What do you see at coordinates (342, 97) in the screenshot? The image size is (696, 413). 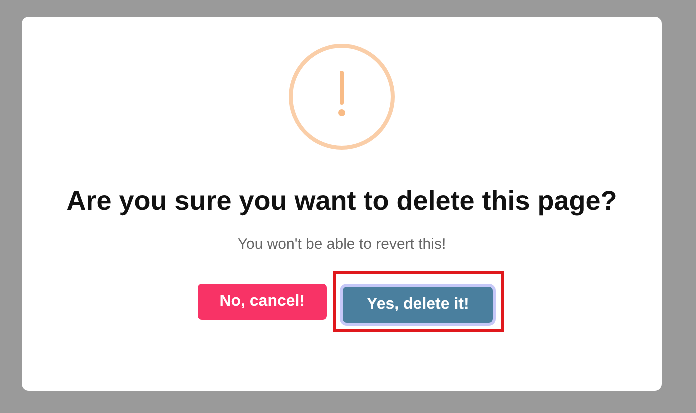 I see `warning-icon` at bounding box center [342, 97].